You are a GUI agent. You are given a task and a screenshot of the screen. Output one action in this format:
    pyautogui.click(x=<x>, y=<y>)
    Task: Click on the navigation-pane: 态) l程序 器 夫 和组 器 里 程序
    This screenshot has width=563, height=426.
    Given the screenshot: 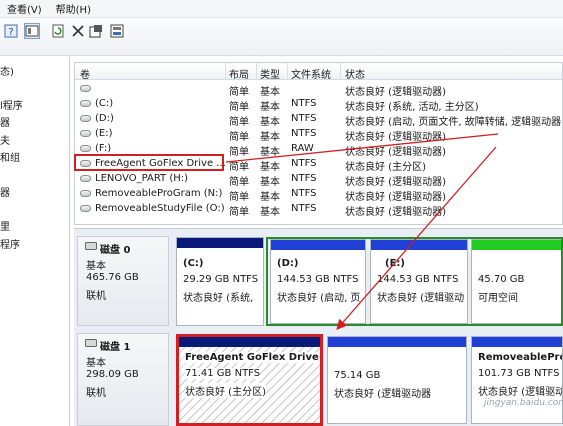 What is the action you would take?
    pyautogui.click(x=35, y=241)
    